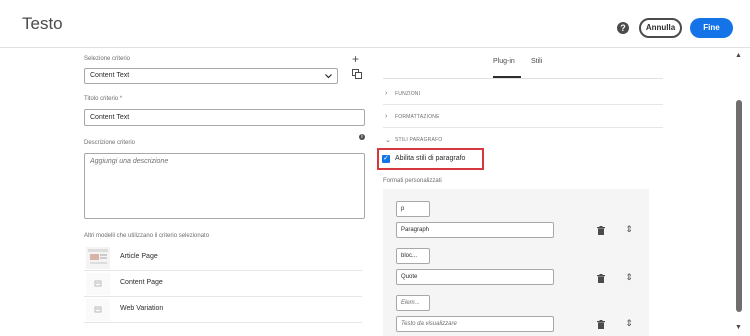 This screenshot has width=750, height=336. I want to click on cancel-button: Annulla, so click(660, 28).